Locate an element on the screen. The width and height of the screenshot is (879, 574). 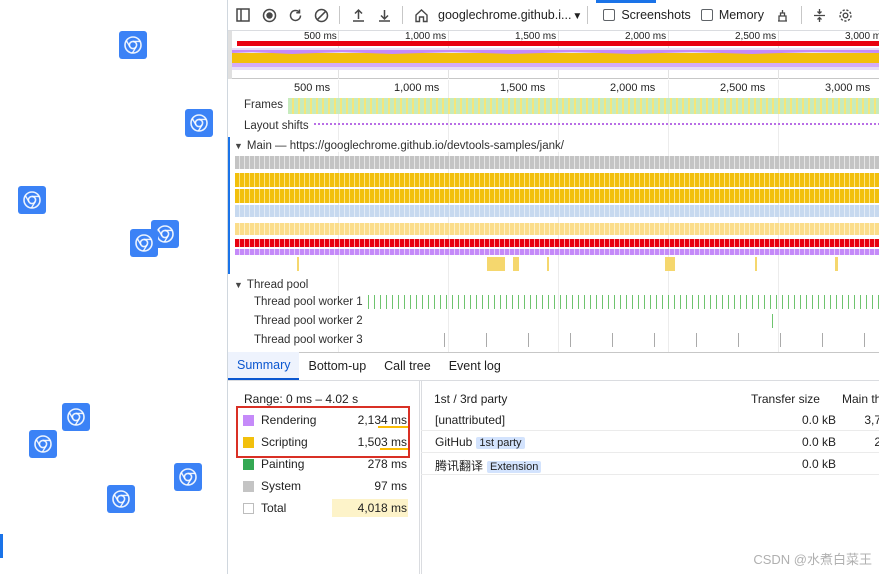
watermark: CSDN @水煮白菜王 is located at coordinates (812, 559).